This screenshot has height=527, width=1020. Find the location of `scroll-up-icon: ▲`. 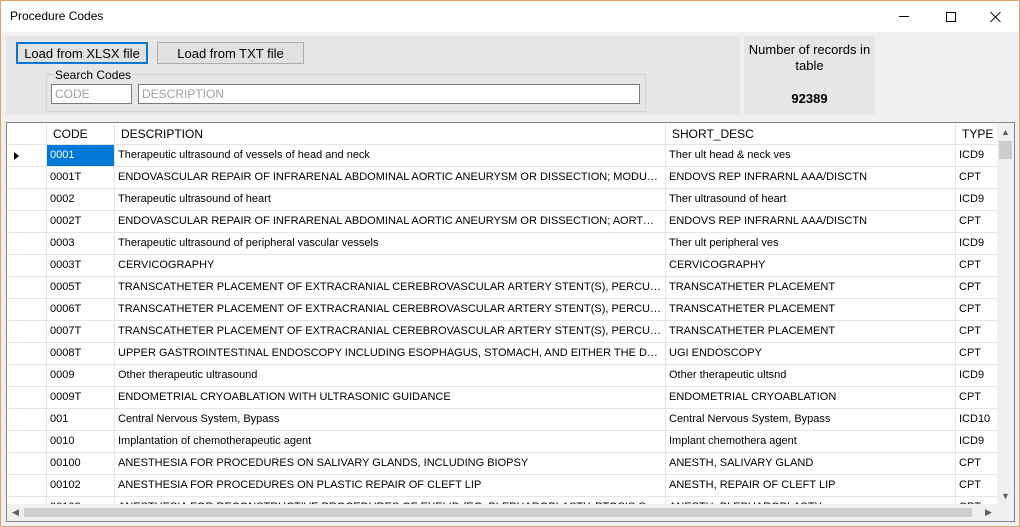

scroll-up-icon: ▲ is located at coordinates (1005, 131).